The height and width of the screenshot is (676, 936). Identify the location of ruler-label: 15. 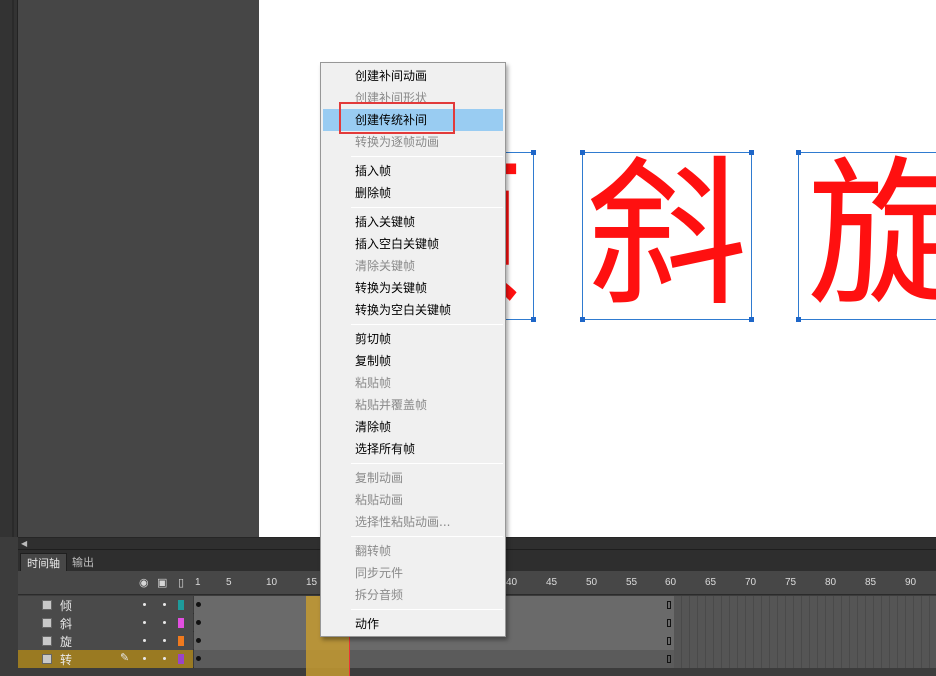
(312, 582).